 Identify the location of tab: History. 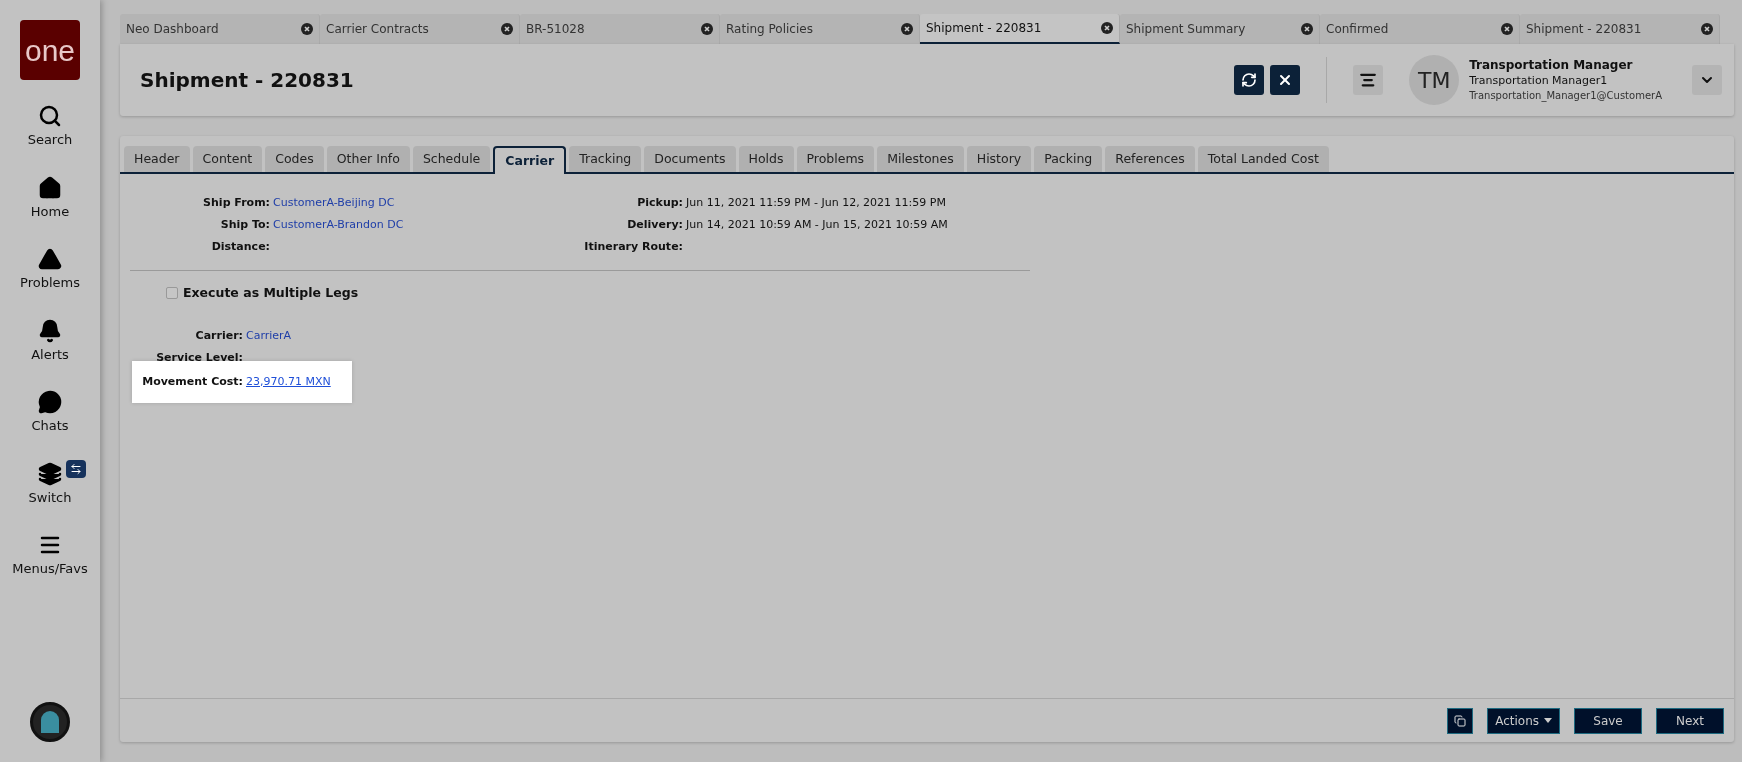
(999, 159).